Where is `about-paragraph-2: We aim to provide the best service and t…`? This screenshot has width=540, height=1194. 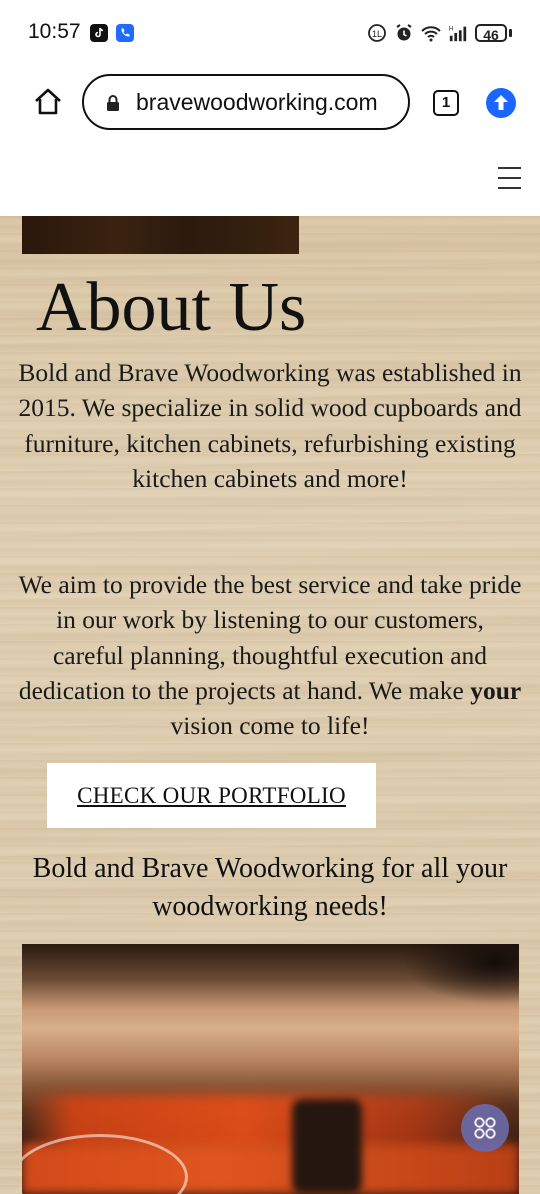
about-paragraph-2: We aim to provide the best service and t… is located at coordinates (270, 655).